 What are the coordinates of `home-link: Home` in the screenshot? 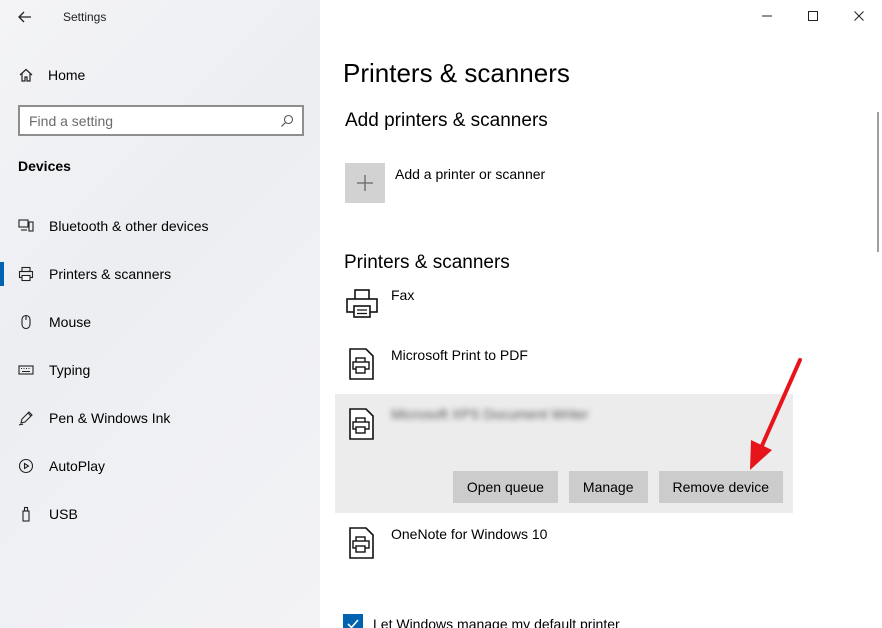 It's located at (51, 75).